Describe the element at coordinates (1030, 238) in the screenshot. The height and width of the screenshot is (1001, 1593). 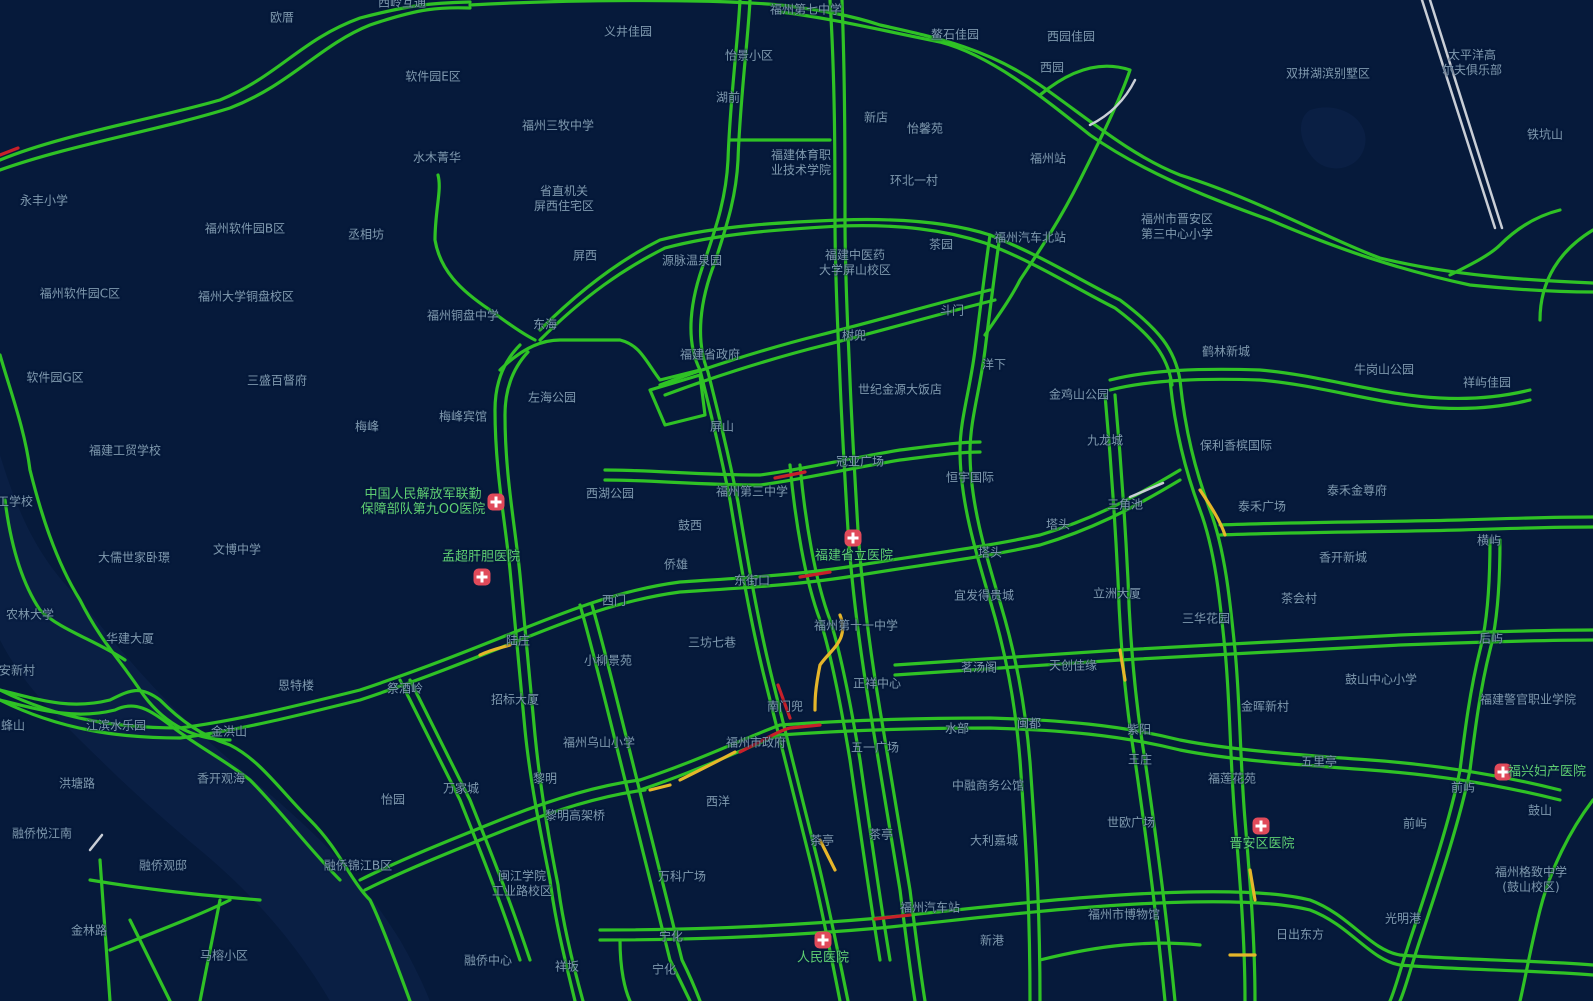
I see `place-label: 福州汽车北站` at that location.